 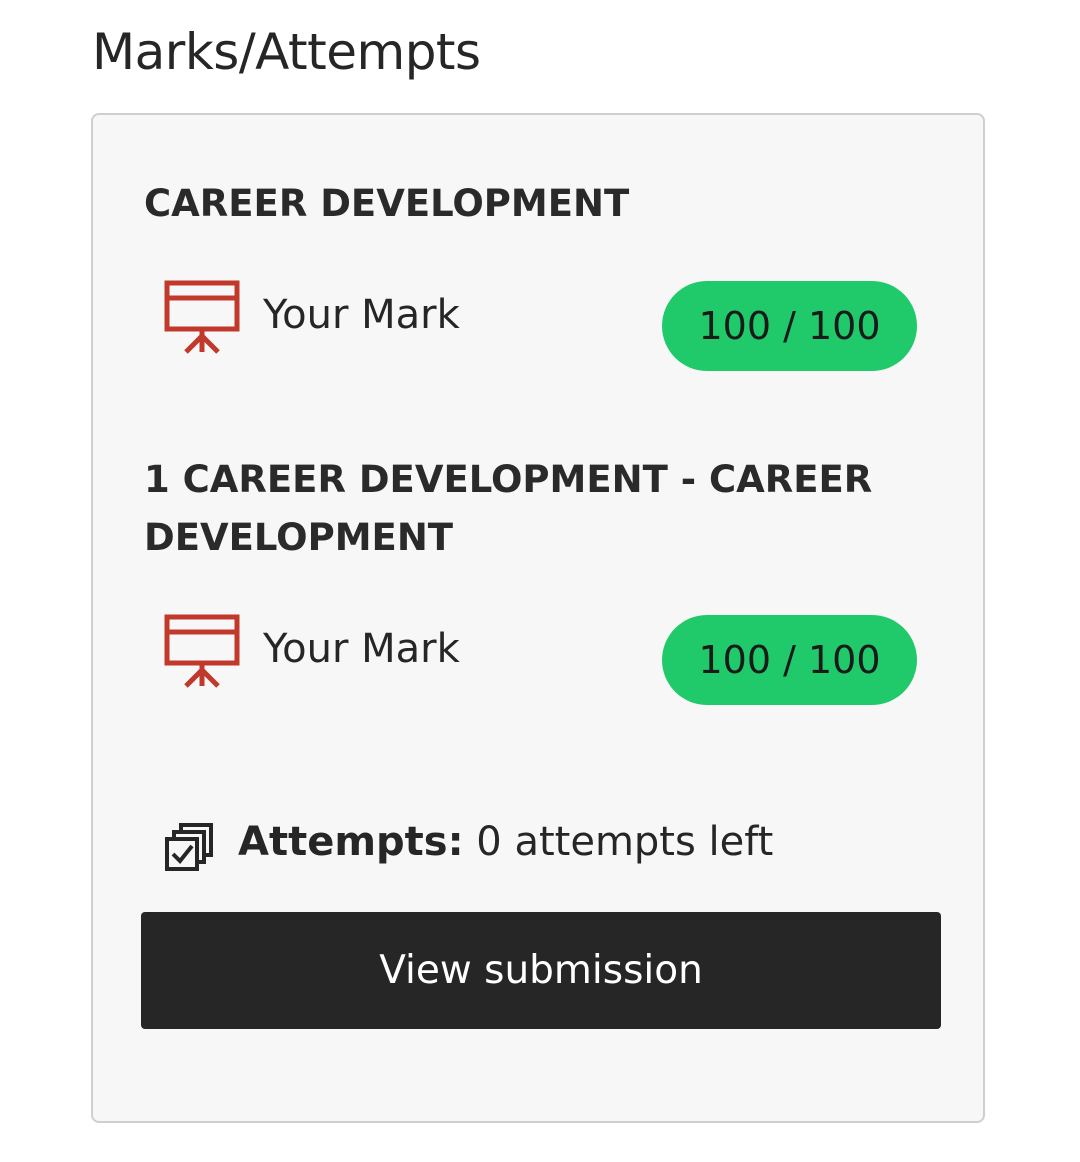 What do you see at coordinates (625, 842) in the screenshot?
I see `attempts-value: 0 attempts left` at bounding box center [625, 842].